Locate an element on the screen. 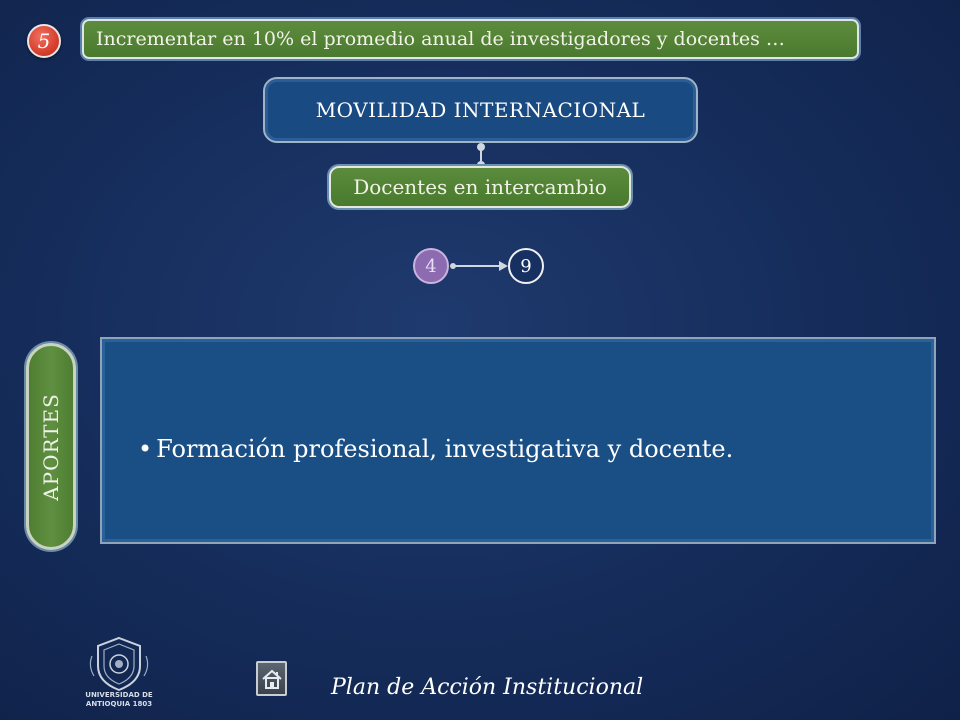 This screenshot has width=960, height=720. home-icon is located at coordinates (271, 679).